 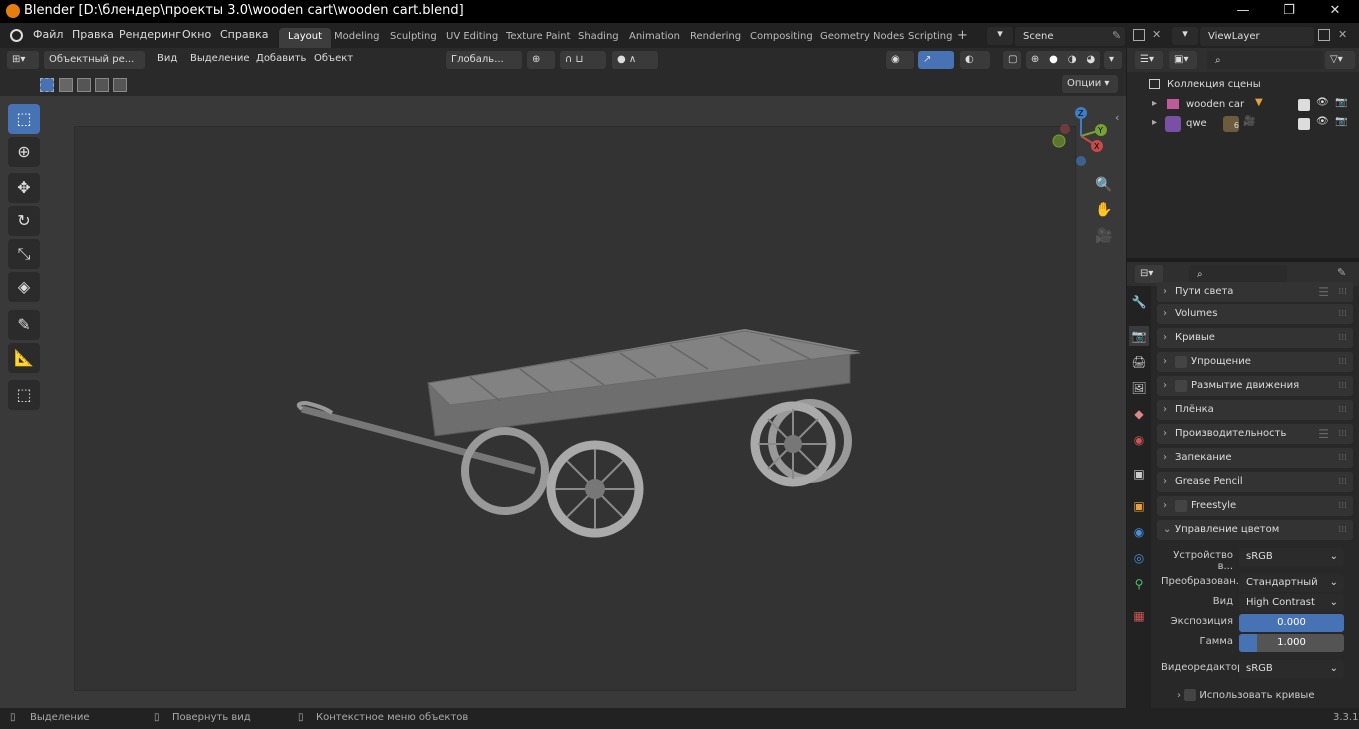 I want to click on sequencer-dropdown: sRGB ⌄, so click(x=1291, y=669).